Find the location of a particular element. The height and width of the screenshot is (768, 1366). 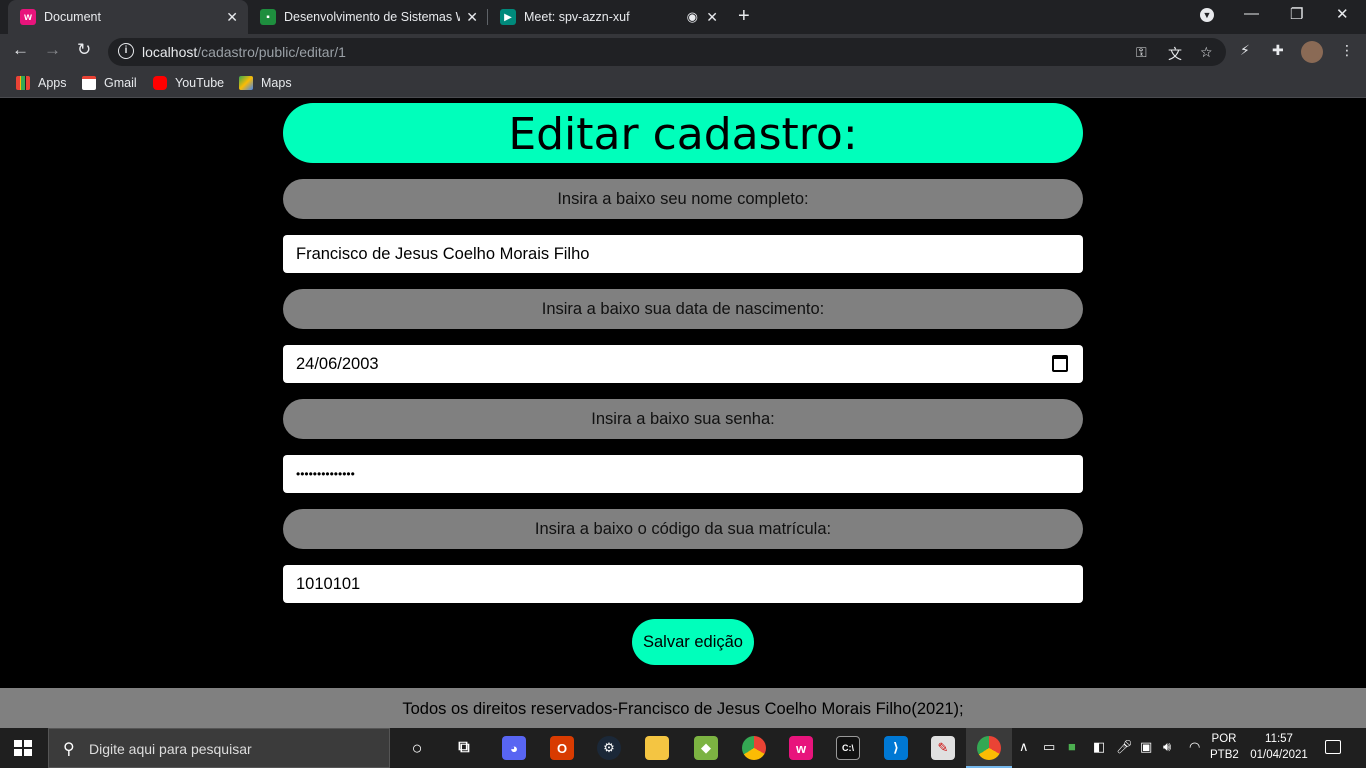

birthdate-label: Insira a baixo sua data de nascimento: is located at coordinates (683, 309).